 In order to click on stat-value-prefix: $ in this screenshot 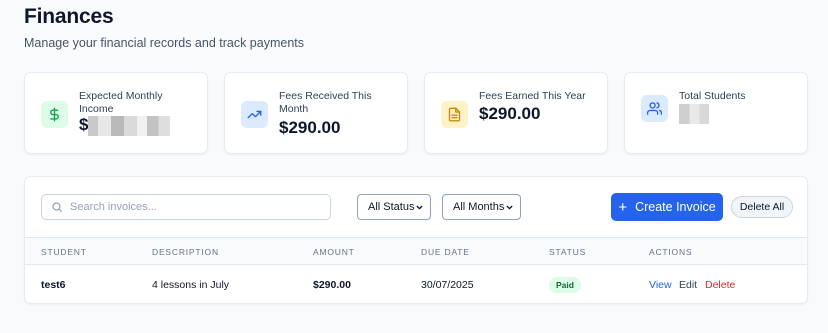, I will do `click(84, 124)`.